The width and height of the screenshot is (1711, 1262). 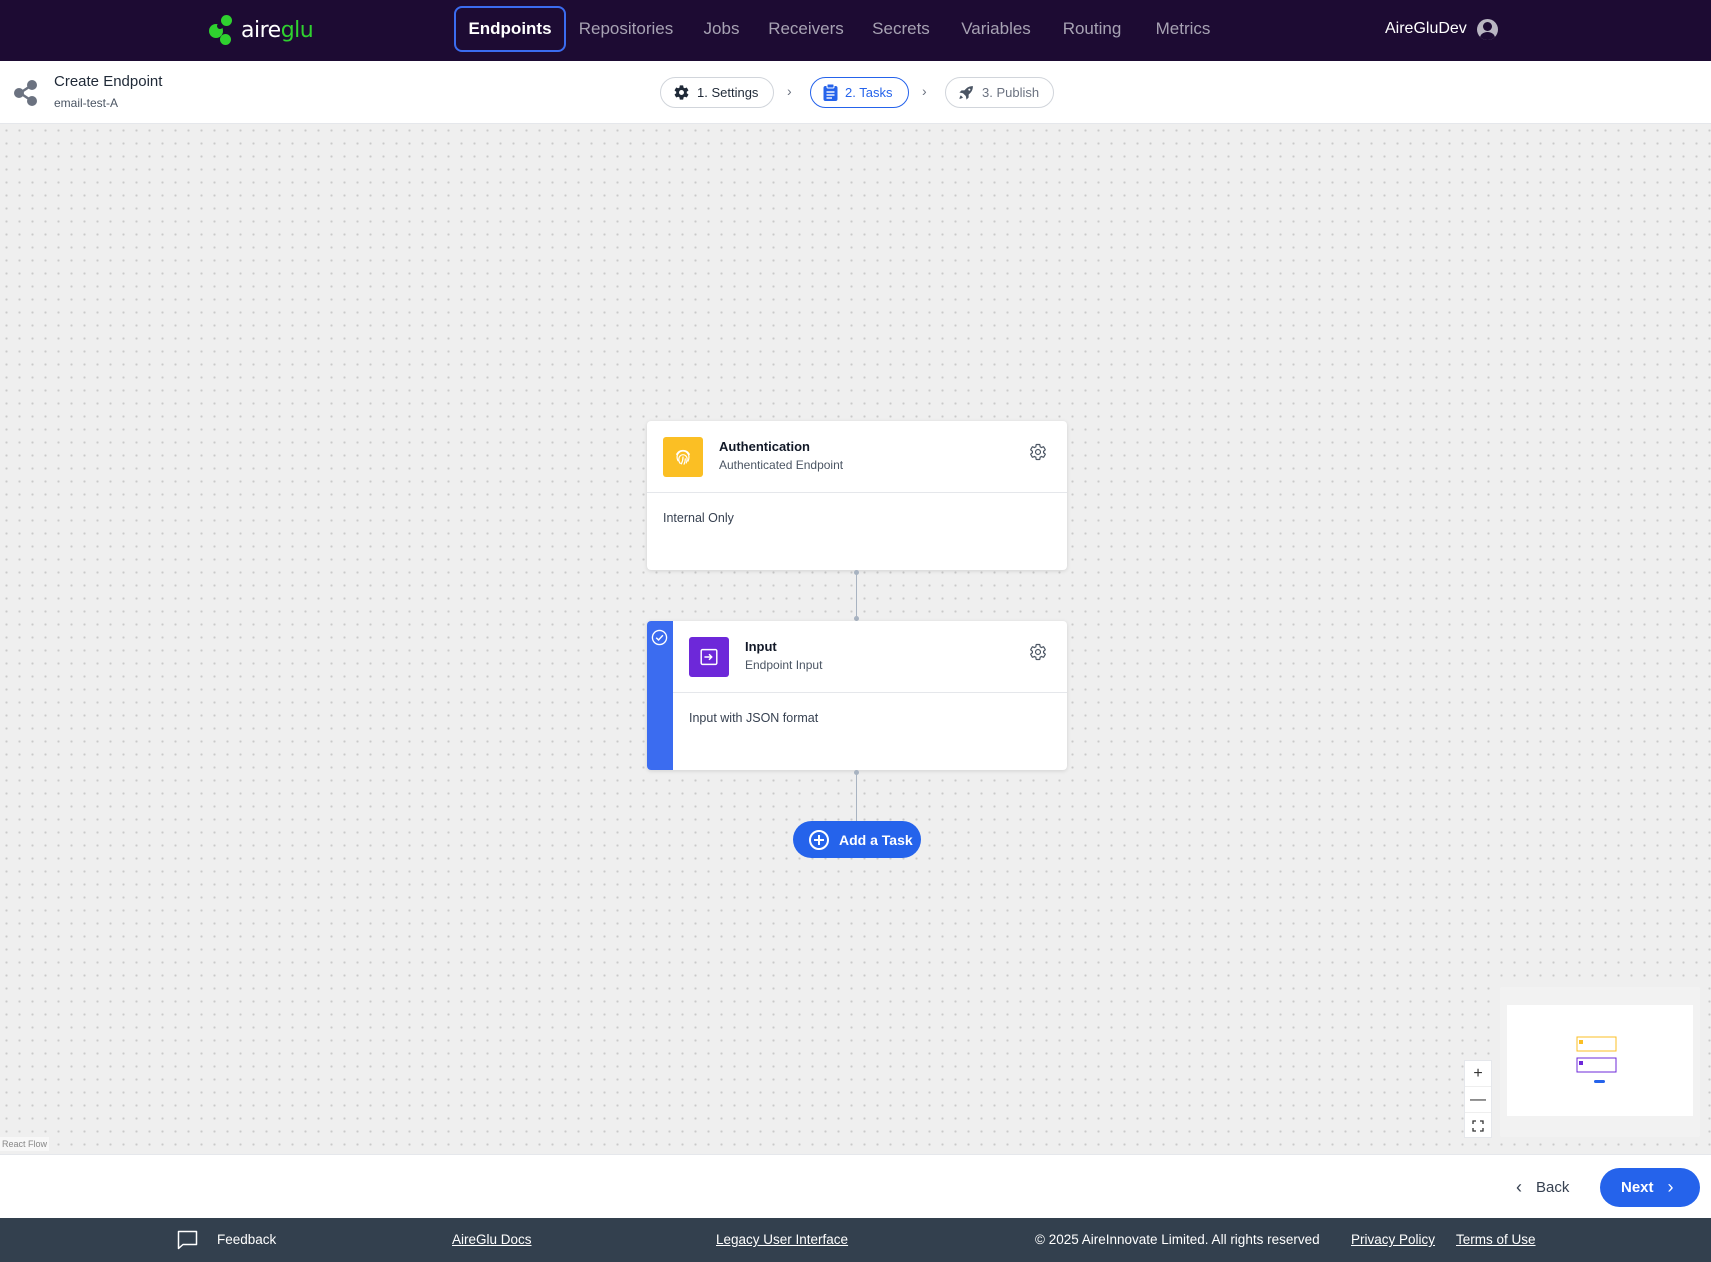 I want to click on step-publish: 3. Publish, so click(x=999, y=92).